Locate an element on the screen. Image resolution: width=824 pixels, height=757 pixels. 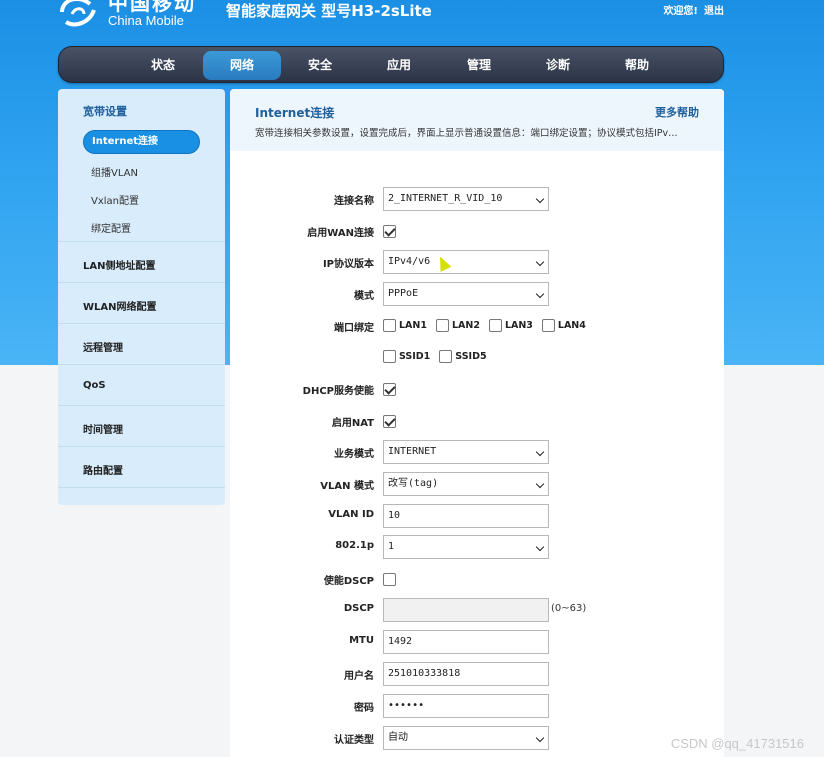
conn-name-select: 2_INTERNET_R_VID_10 is located at coordinates (466, 199).